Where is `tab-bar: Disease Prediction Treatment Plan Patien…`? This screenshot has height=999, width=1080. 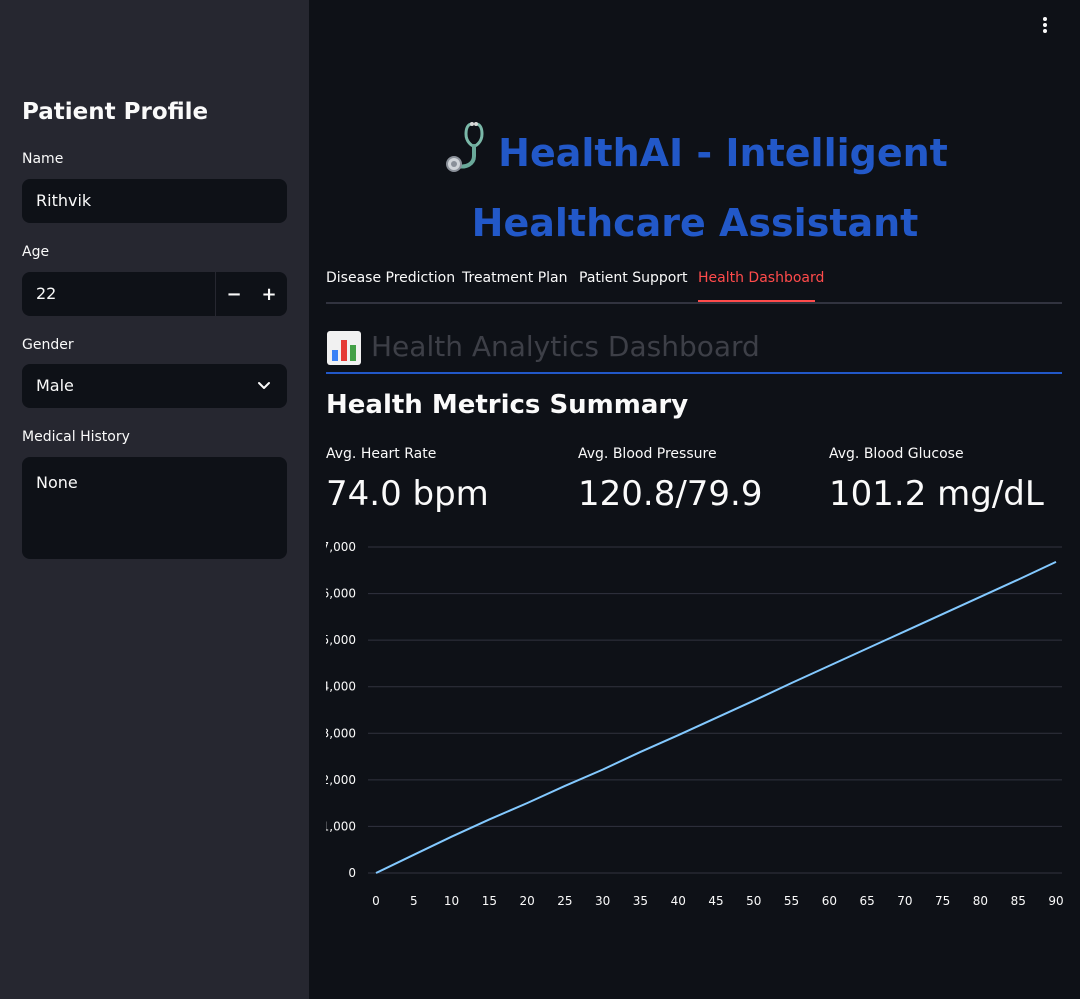 tab-bar: Disease Prediction Treatment Plan Patien… is located at coordinates (694, 283).